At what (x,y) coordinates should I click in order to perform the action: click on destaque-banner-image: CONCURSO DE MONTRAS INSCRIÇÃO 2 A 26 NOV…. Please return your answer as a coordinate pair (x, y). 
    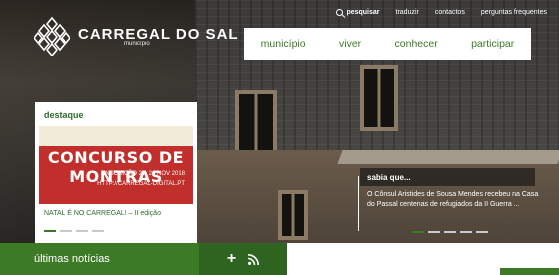
    Looking at the image, I should click on (116, 165).